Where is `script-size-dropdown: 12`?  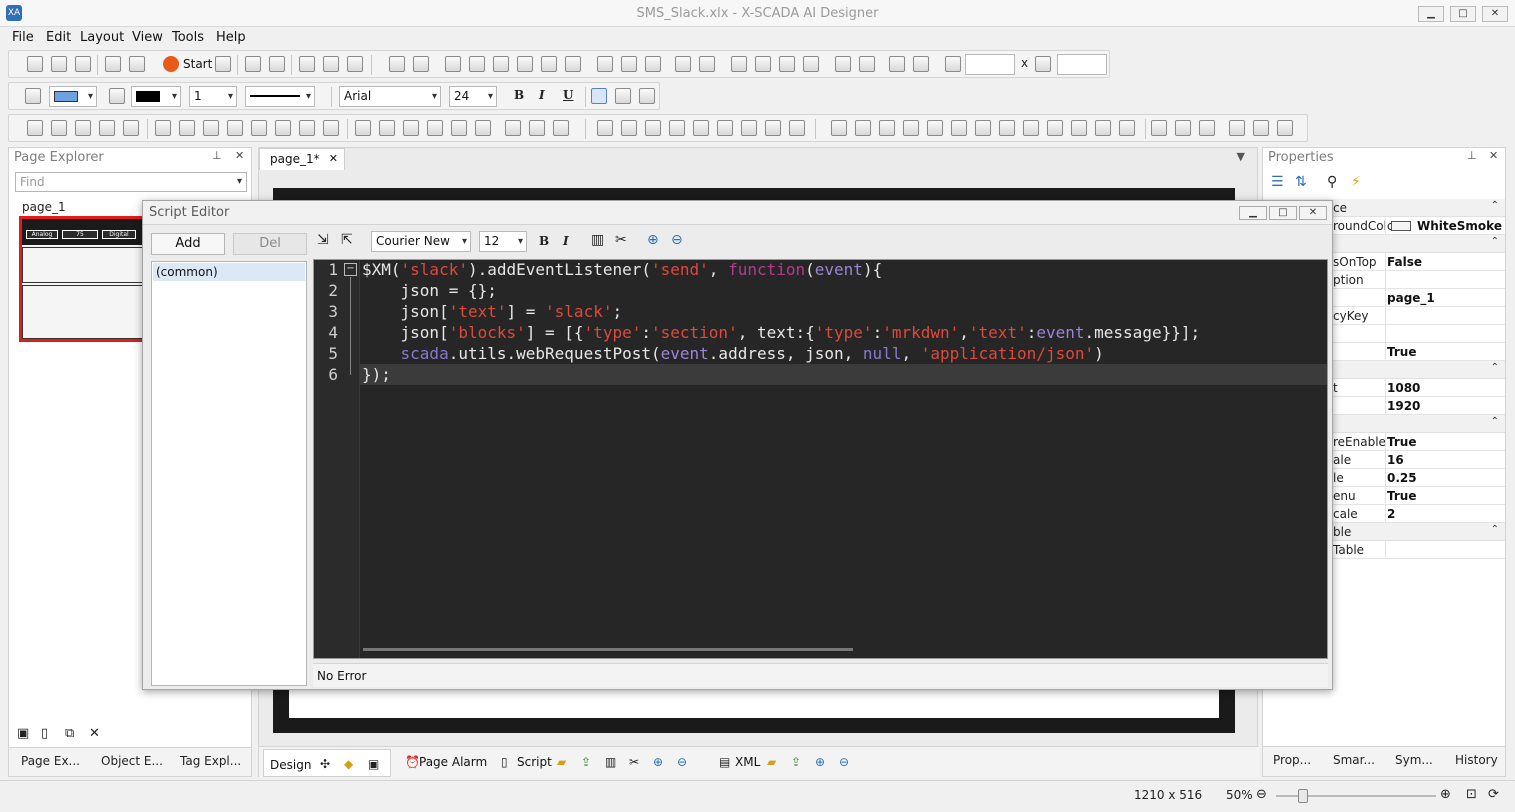
script-size-dropdown: 12 is located at coordinates (503, 241).